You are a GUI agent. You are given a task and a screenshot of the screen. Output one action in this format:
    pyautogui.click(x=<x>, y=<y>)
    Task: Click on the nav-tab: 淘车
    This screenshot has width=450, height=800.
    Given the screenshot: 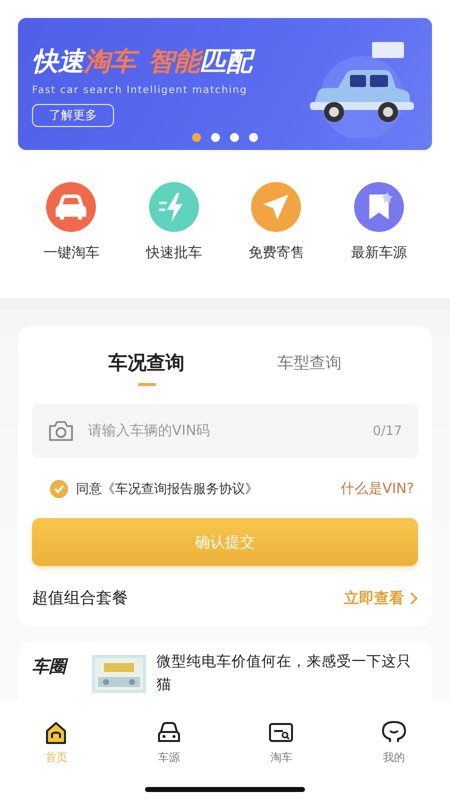 What is the action you would take?
    pyautogui.click(x=281, y=742)
    